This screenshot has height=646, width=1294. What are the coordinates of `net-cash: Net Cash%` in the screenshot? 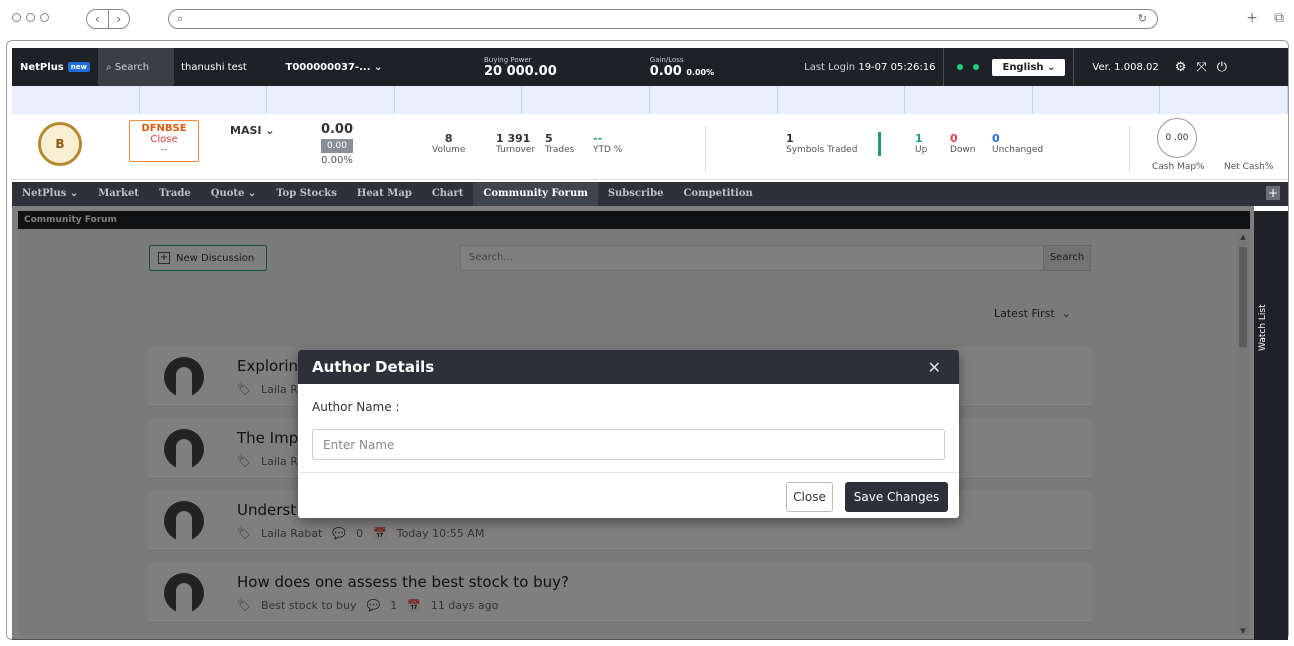 It's located at (1248, 167).